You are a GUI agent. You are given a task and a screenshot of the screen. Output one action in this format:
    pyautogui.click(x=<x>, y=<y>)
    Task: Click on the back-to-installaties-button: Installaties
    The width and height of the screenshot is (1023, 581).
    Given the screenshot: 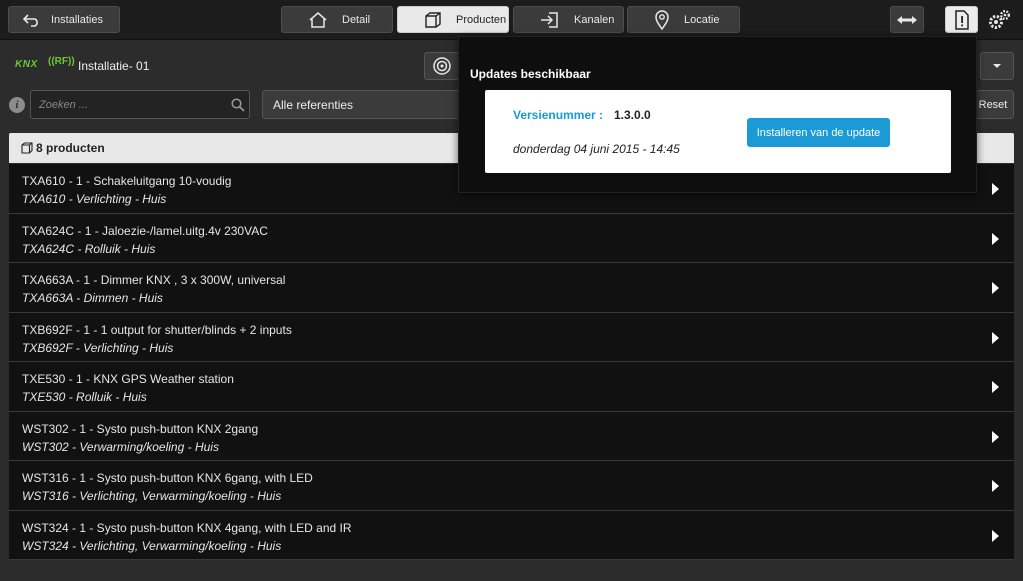 What is the action you would take?
    pyautogui.click(x=64, y=19)
    